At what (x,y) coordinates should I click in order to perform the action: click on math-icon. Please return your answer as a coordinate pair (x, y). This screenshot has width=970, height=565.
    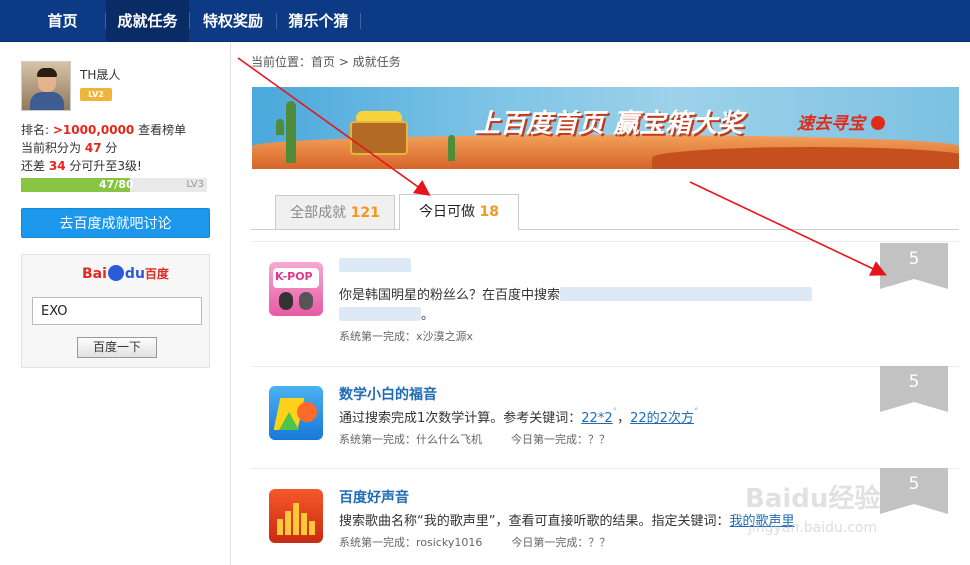
    Looking at the image, I should click on (296, 413).